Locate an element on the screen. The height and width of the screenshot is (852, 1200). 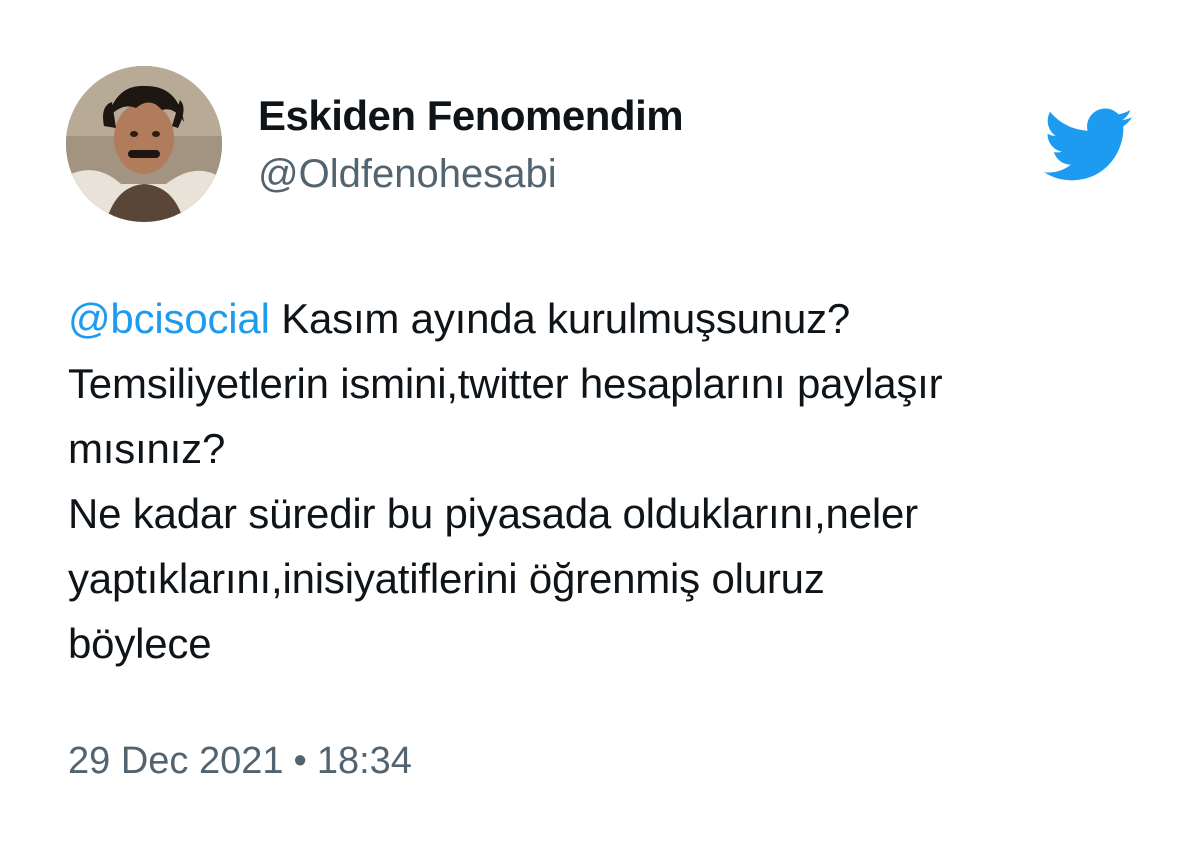
tweet-date: 29 Dec 2021 is located at coordinates (176, 761).